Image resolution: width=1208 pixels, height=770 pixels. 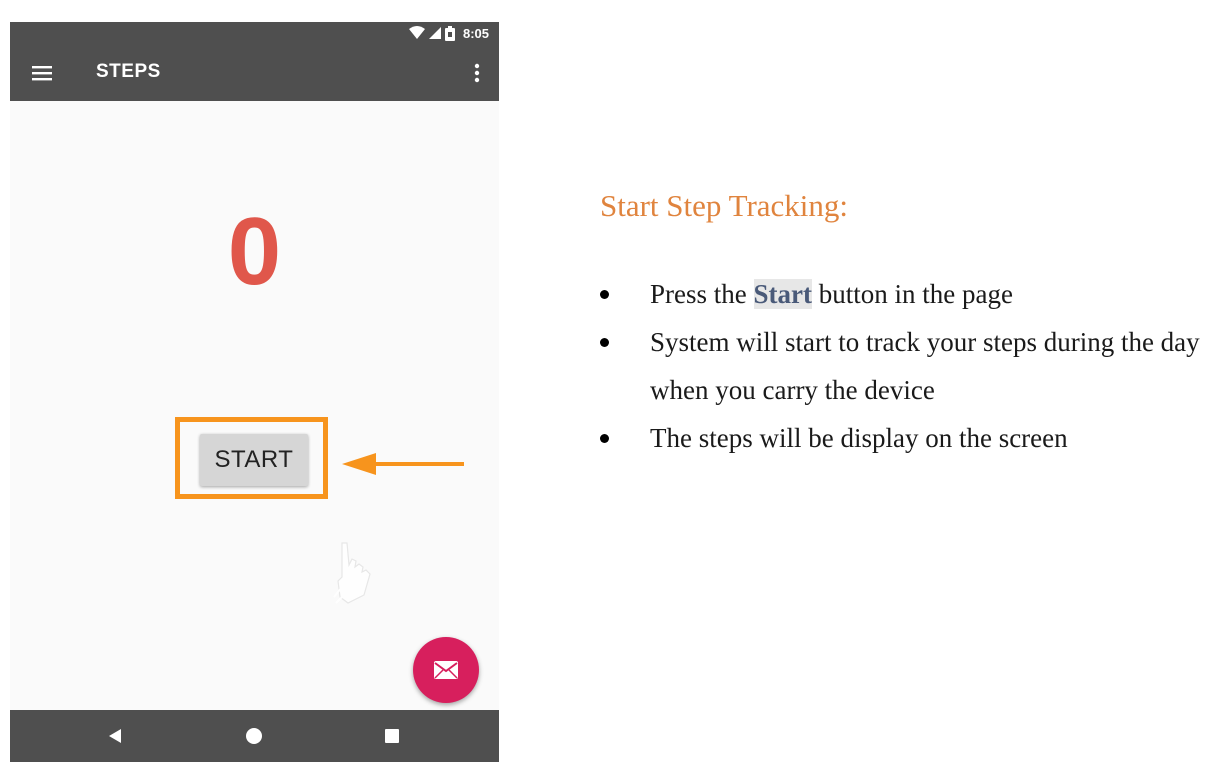 What do you see at coordinates (782, 294) in the screenshot?
I see `highlight-word: Start` at bounding box center [782, 294].